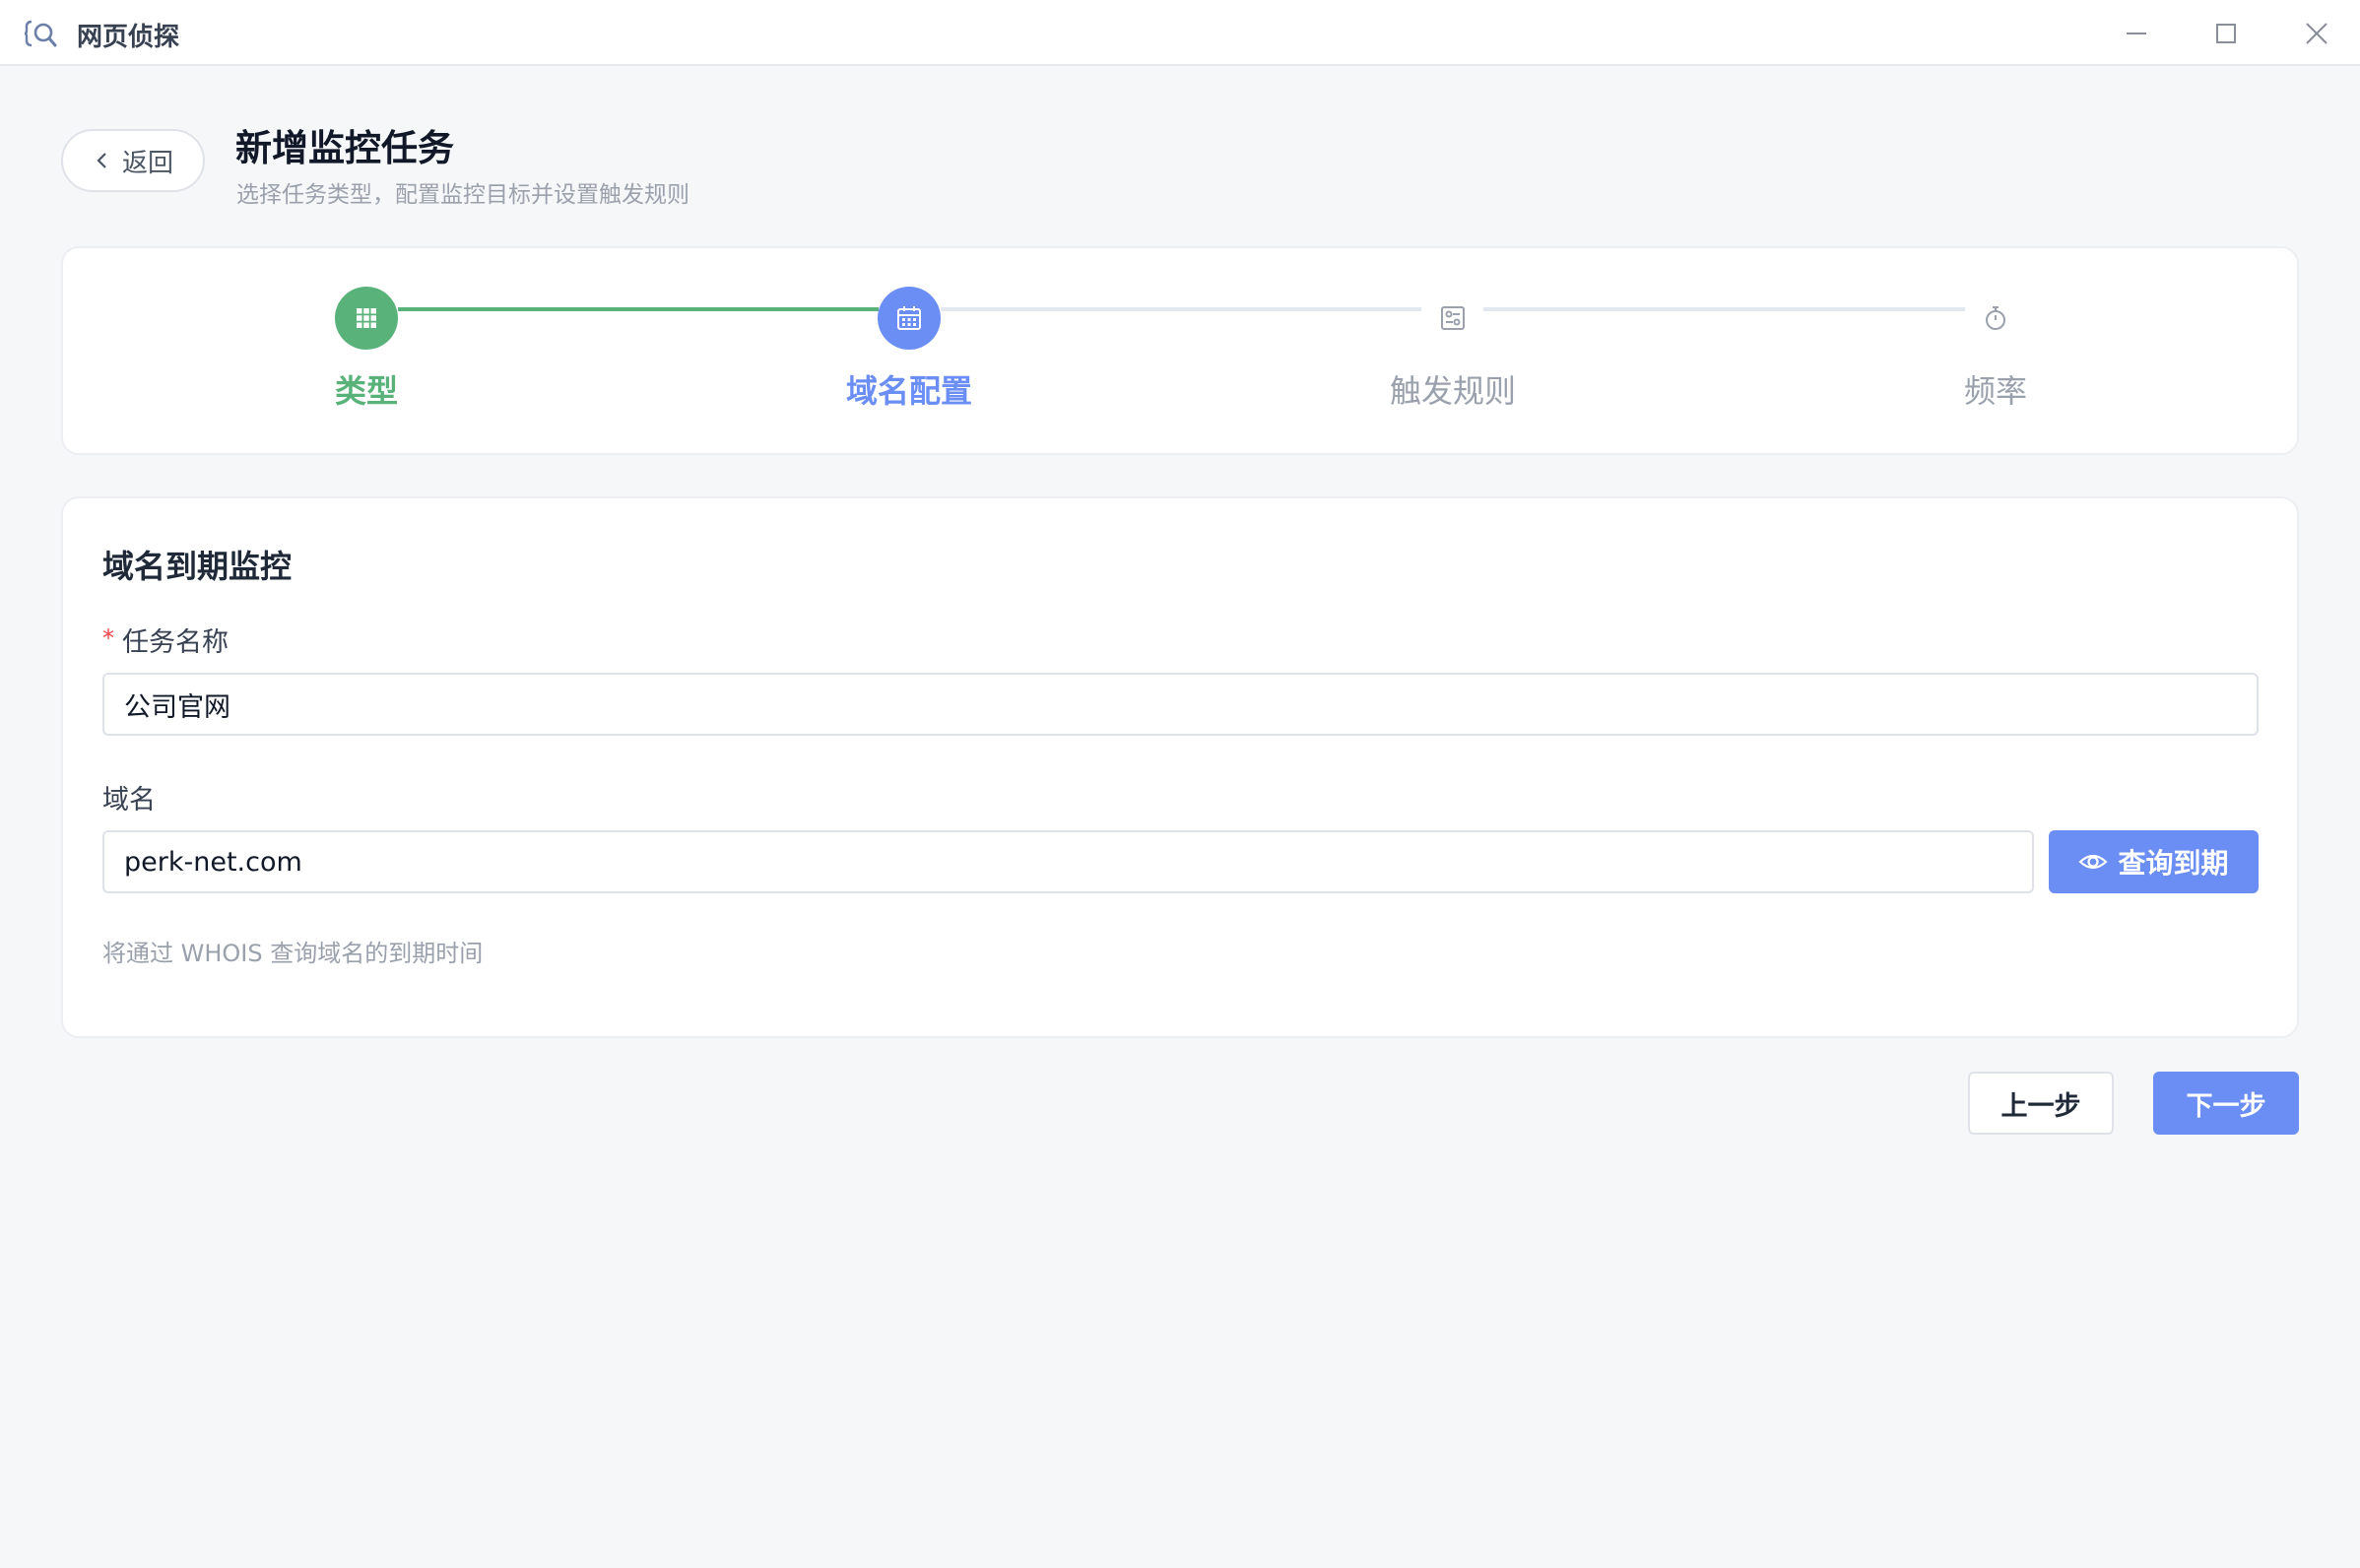  Describe the element at coordinates (1180, 350) in the screenshot. I see `steps-card` at that location.